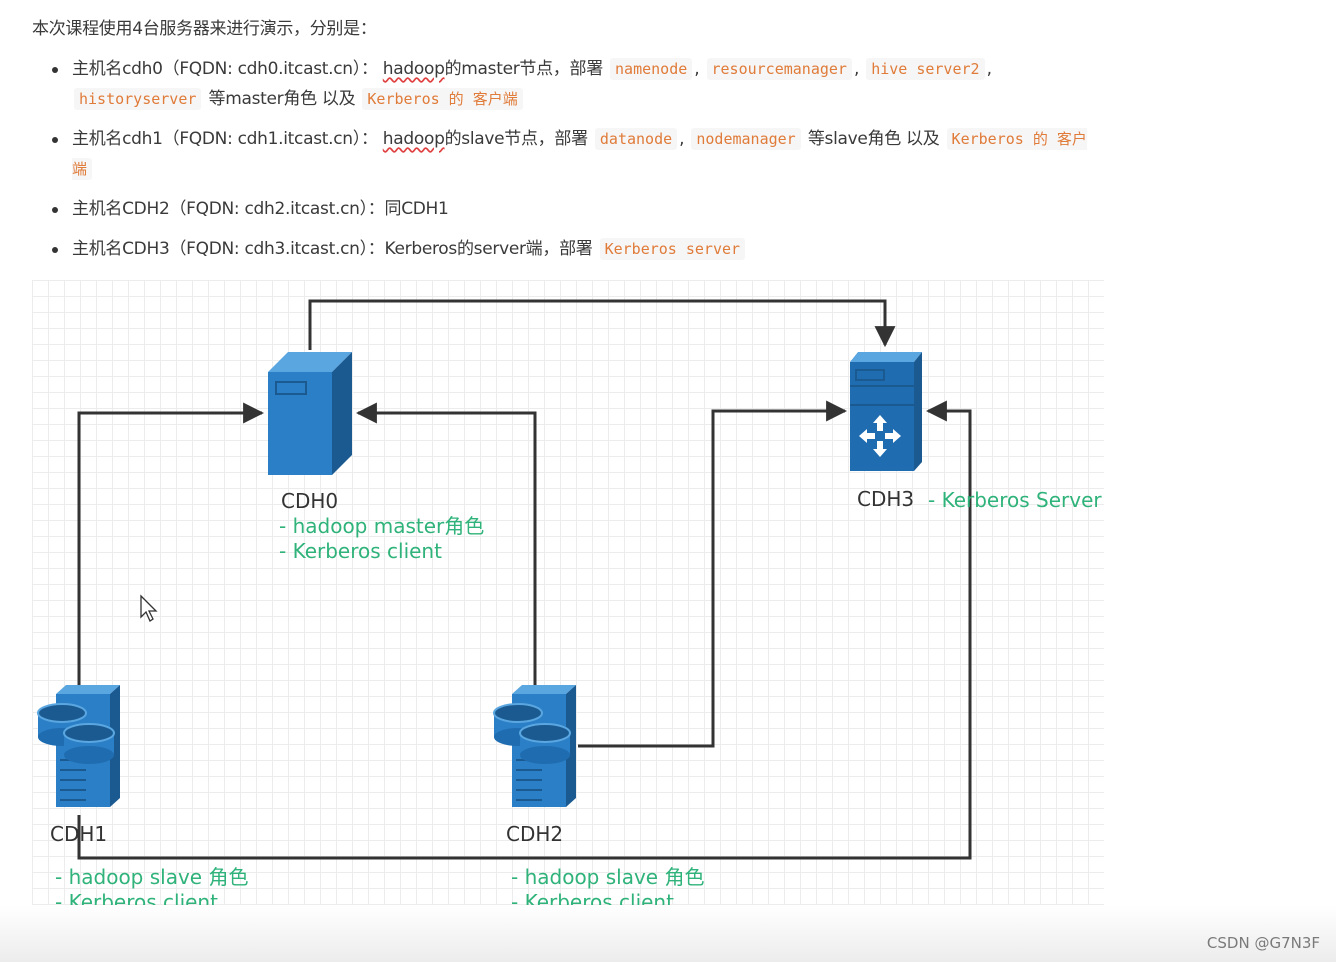 The width and height of the screenshot is (1336, 962). Describe the element at coordinates (1015, 500) in the screenshot. I see `role-label-cdh3-kerberos: - Kerberos Server` at that location.